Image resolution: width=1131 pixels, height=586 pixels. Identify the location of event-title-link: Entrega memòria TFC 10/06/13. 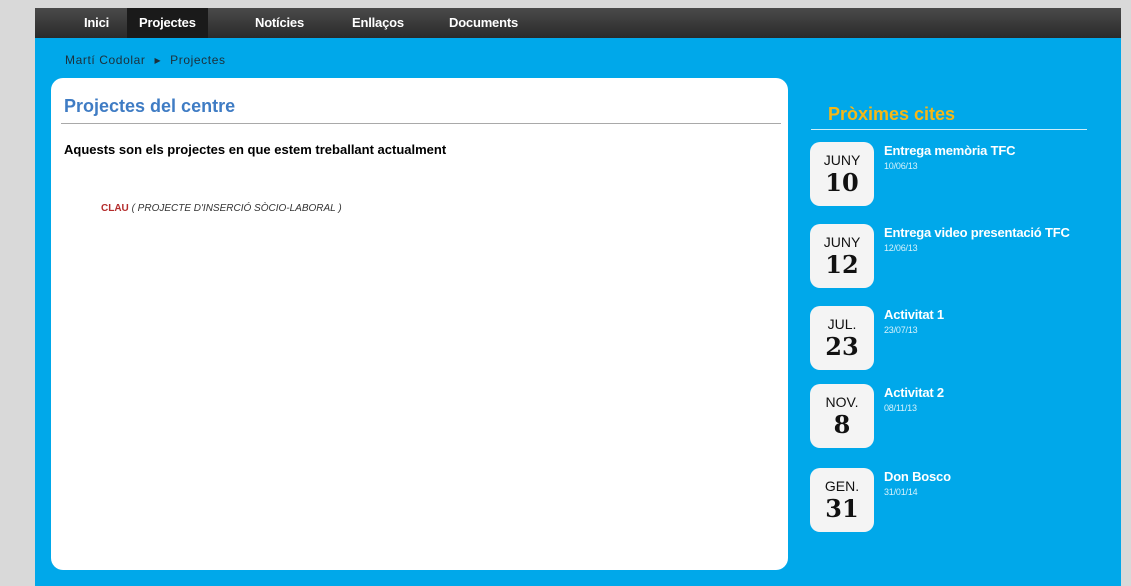
(984, 157).